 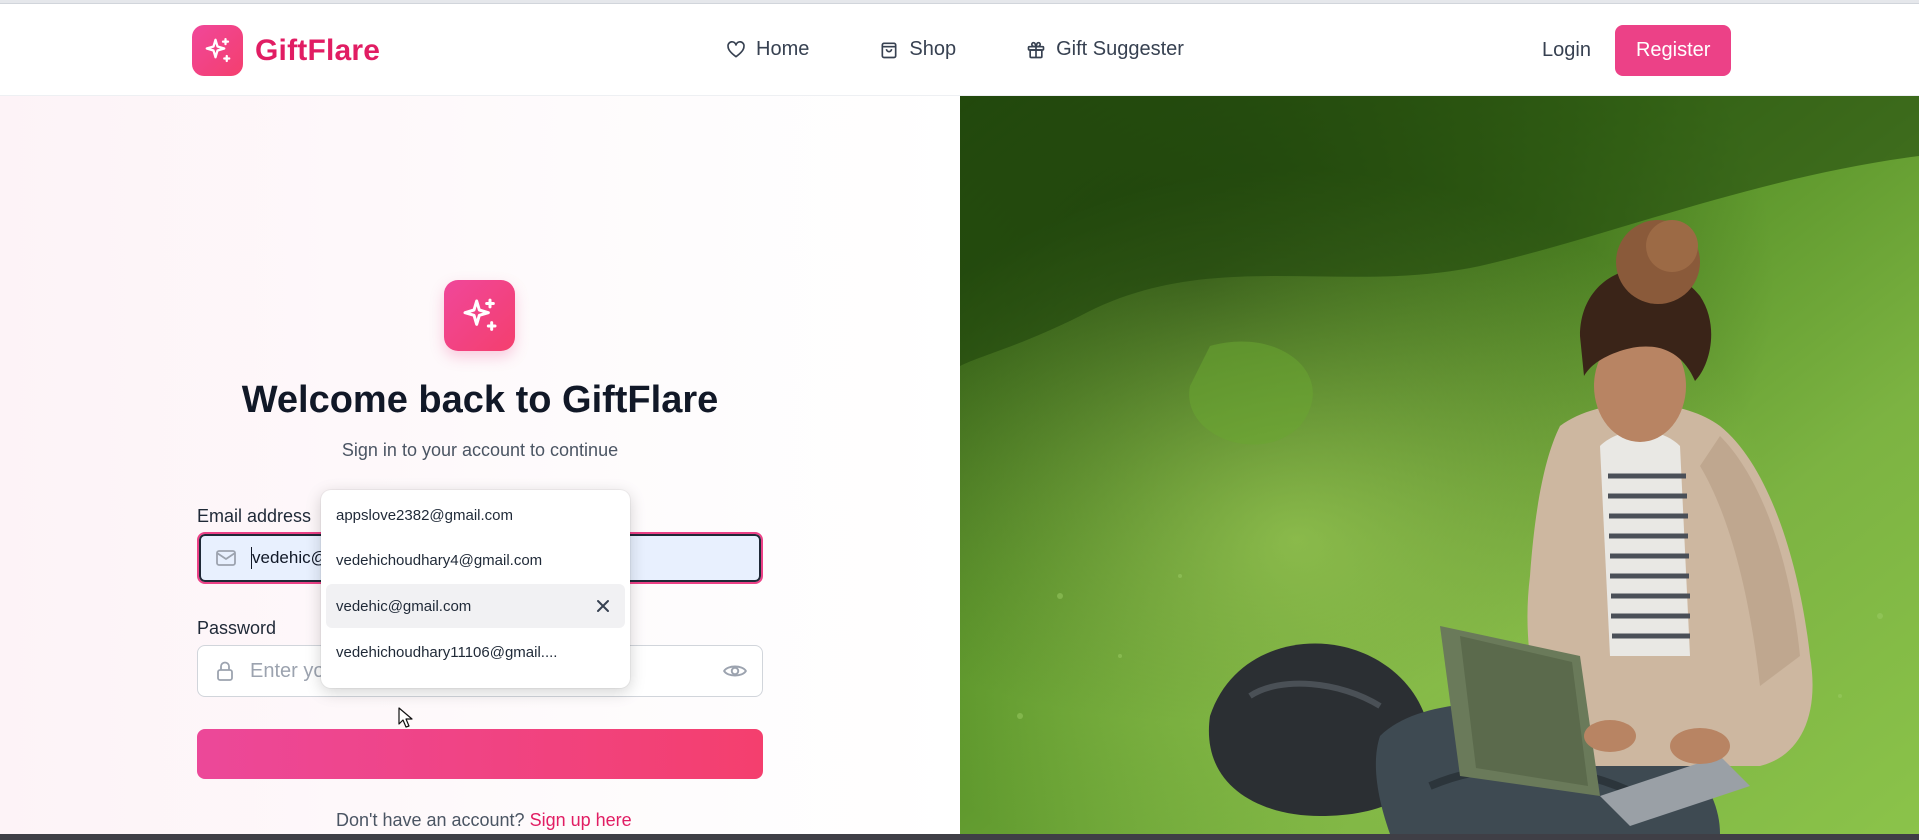 I want to click on brand: GiftFlare, so click(x=286, y=50).